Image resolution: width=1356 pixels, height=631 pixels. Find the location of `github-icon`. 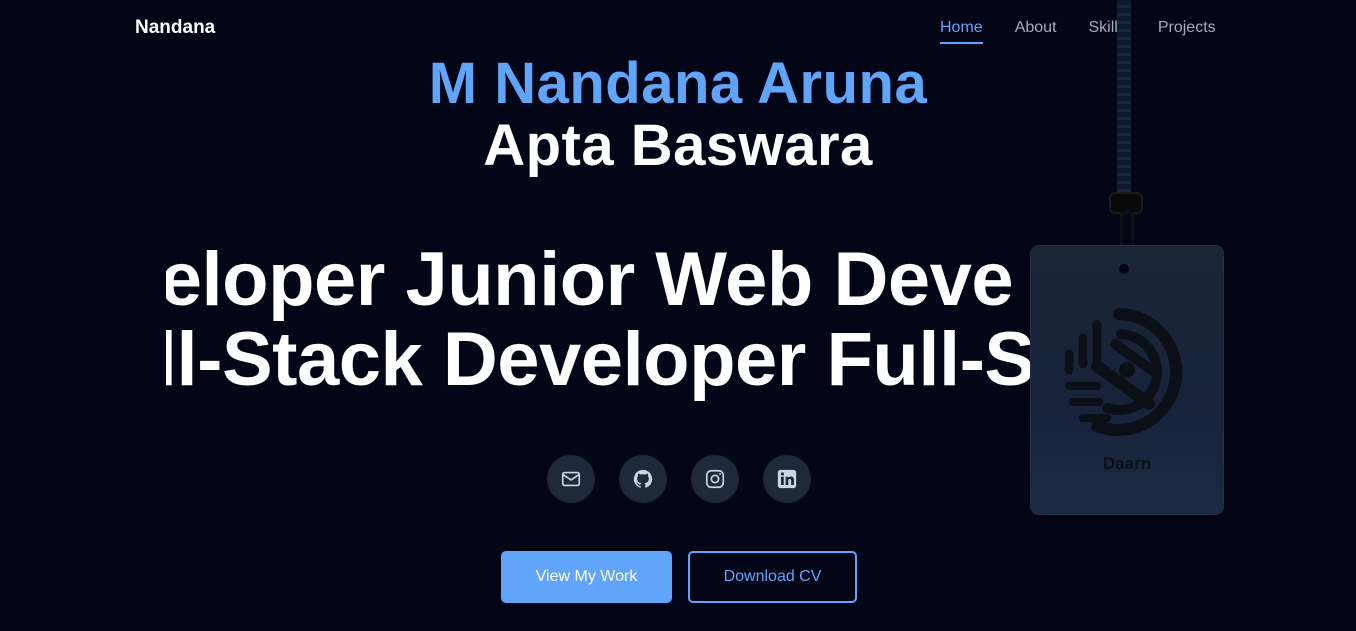

github-icon is located at coordinates (643, 478).